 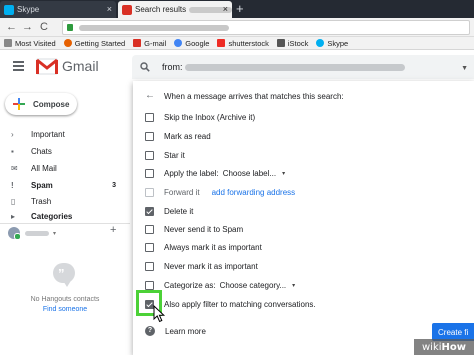 I want to click on option-always-important: Always mark it as important, so click(x=203, y=247).